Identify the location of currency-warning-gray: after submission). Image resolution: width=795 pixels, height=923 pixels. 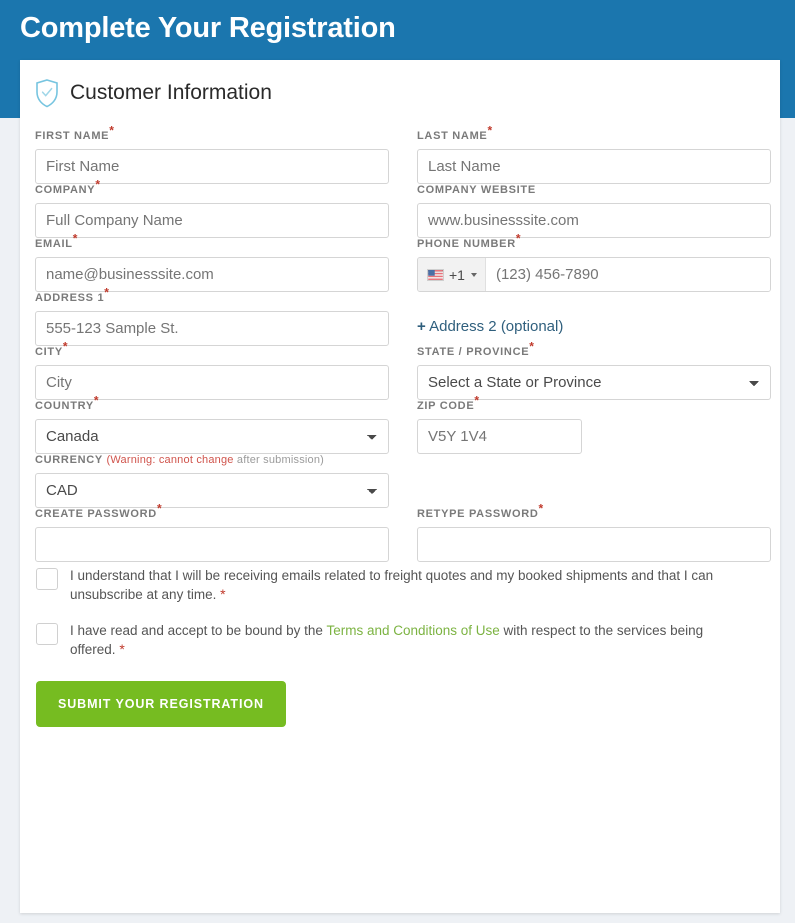
(279, 460).